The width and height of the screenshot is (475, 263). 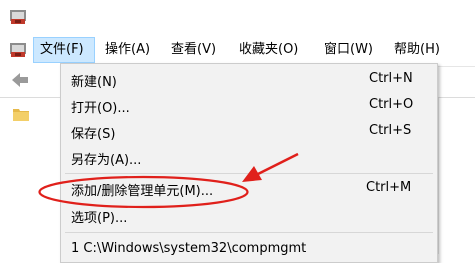 What do you see at coordinates (20, 80) in the screenshot?
I see `back-arrow-icon` at bounding box center [20, 80].